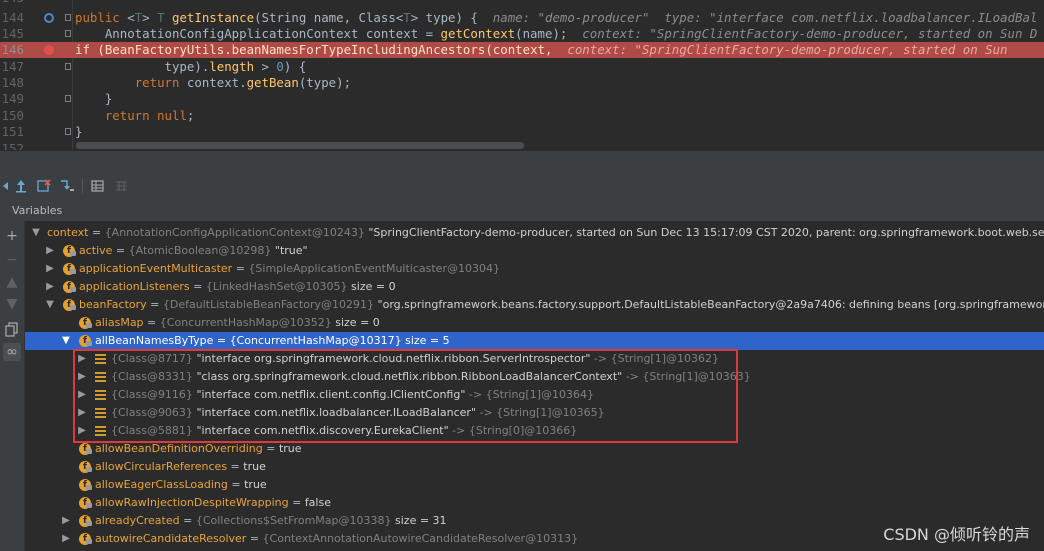 The width and height of the screenshot is (1044, 551). What do you see at coordinates (280, 66) in the screenshot?
I see `code-token: 0` at bounding box center [280, 66].